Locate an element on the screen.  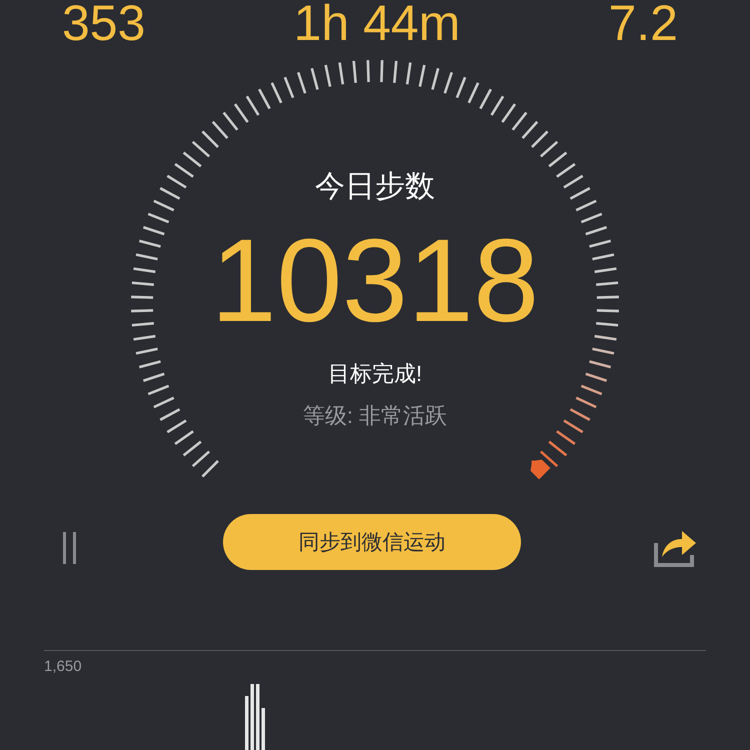
activity-level: 等级: 非常活跃 is located at coordinates (375, 416).